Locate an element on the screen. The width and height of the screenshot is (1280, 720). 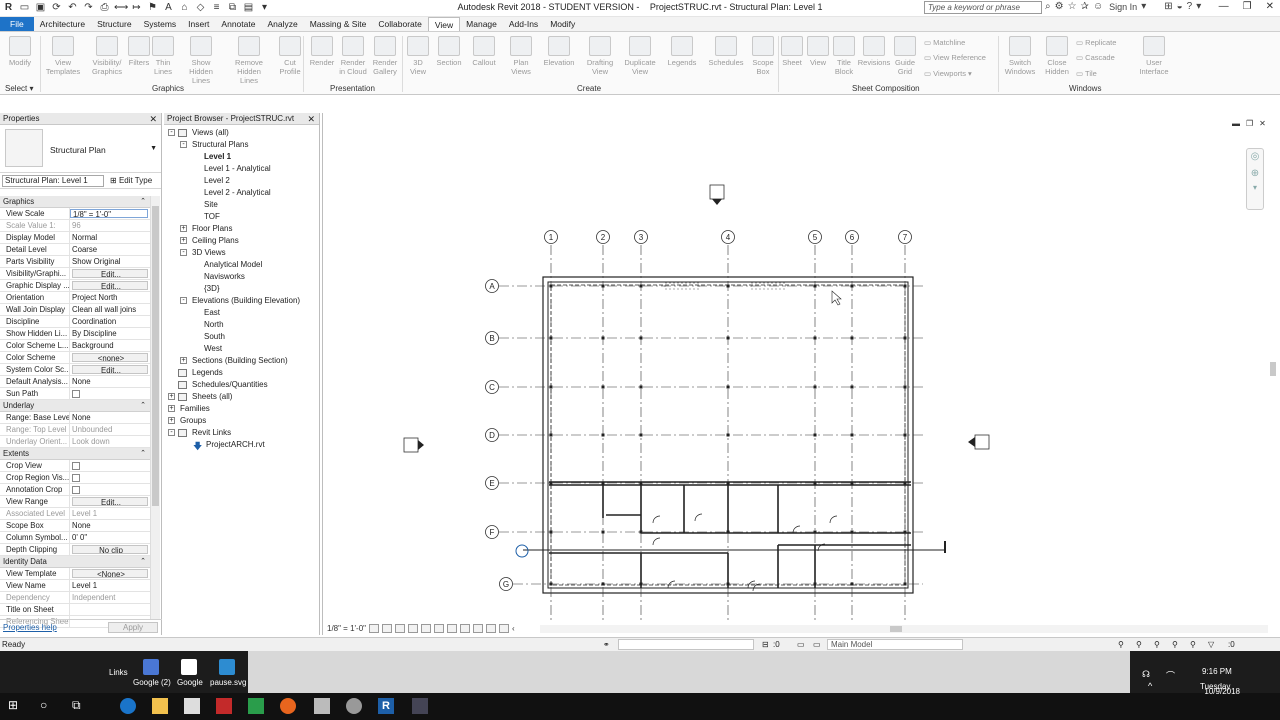
drawing-vertical-scrollbar is located at coordinates (1273, 375).